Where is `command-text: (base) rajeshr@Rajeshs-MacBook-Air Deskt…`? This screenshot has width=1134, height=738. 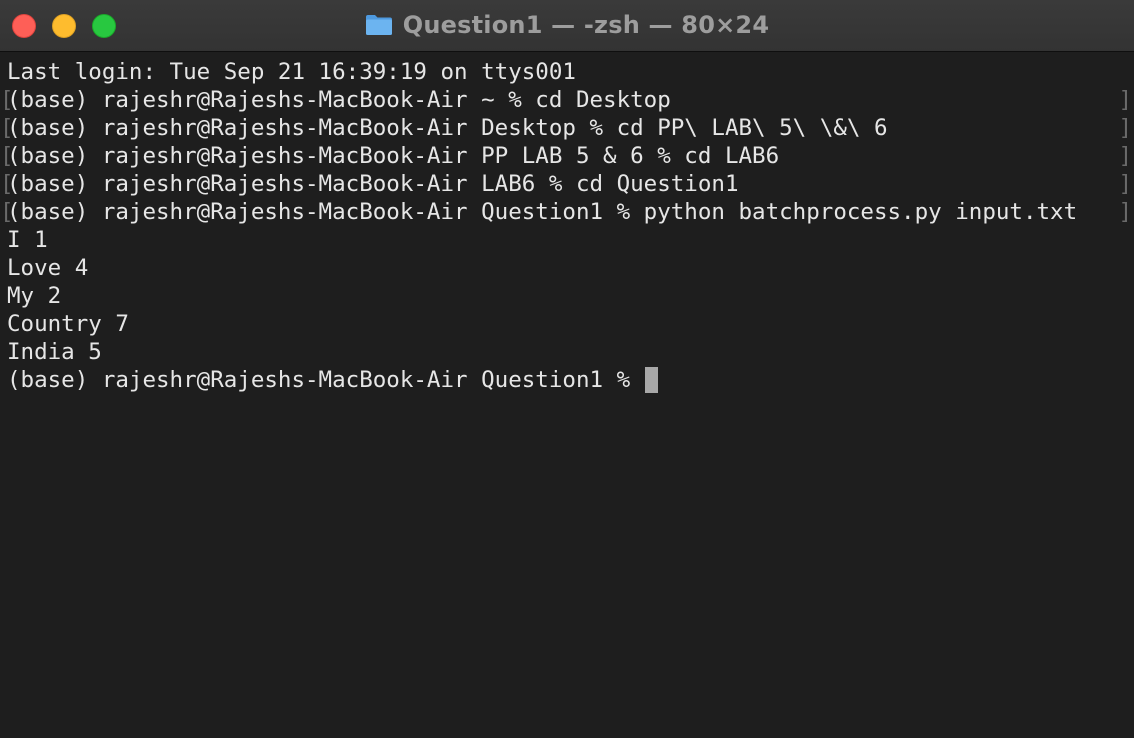 command-text: (base) rajeshr@Rajeshs-MacBook-Air Deskt… is located at coordinates (447, 128).